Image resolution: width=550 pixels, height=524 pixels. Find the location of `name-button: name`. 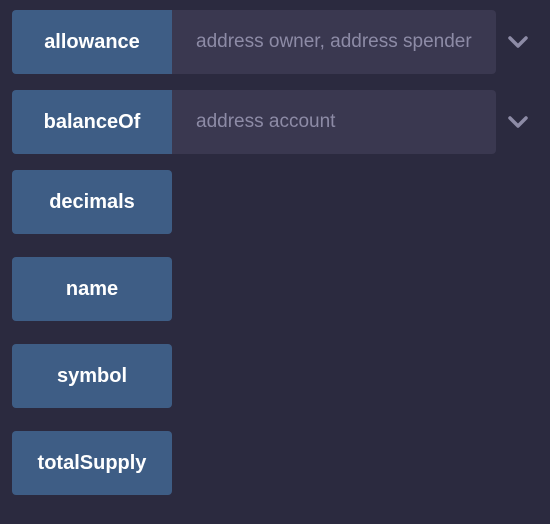

name-button: name is located at coordinates (92, 289).